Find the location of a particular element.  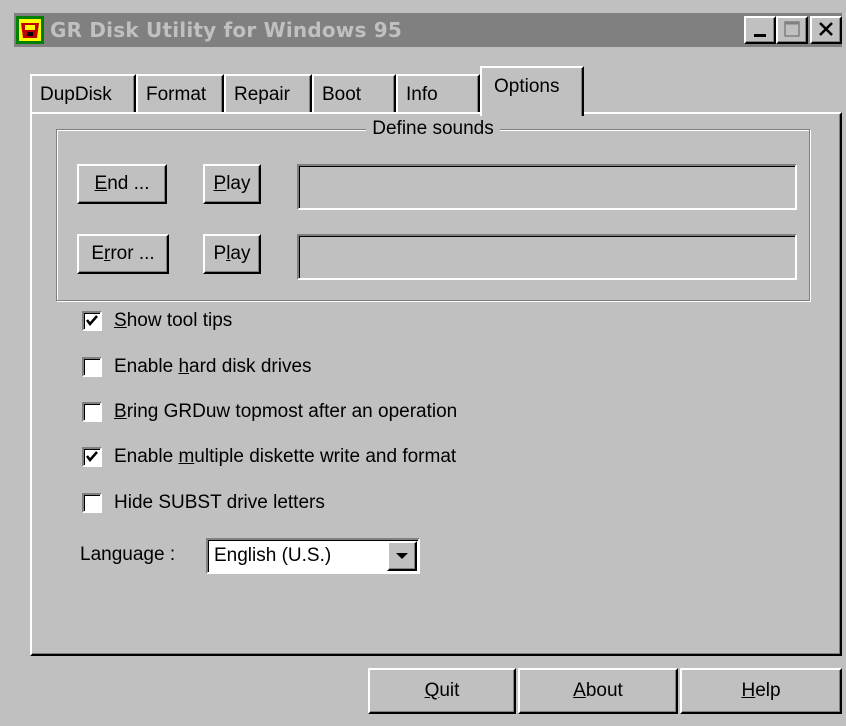

title-bar-buttons is located at coordinates (793, 30).